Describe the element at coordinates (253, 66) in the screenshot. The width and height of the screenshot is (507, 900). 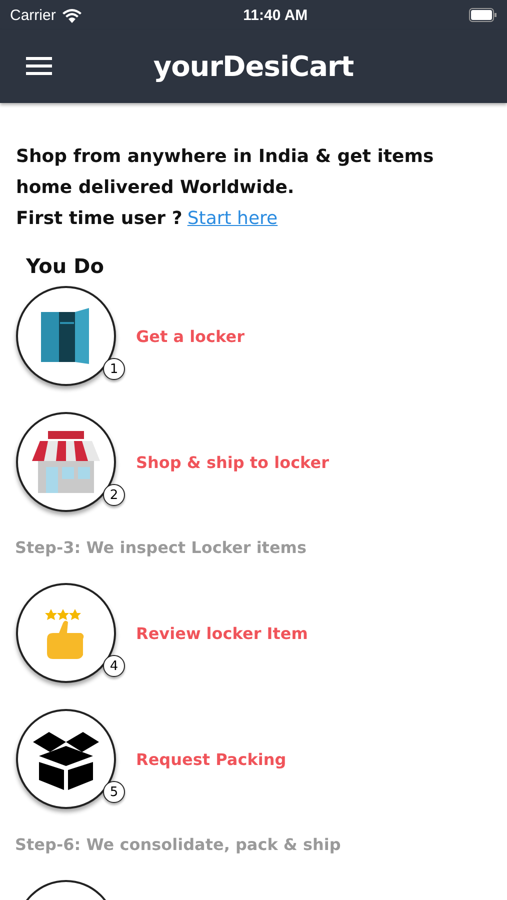
I see `app-title: yourDesiCart` at that location.